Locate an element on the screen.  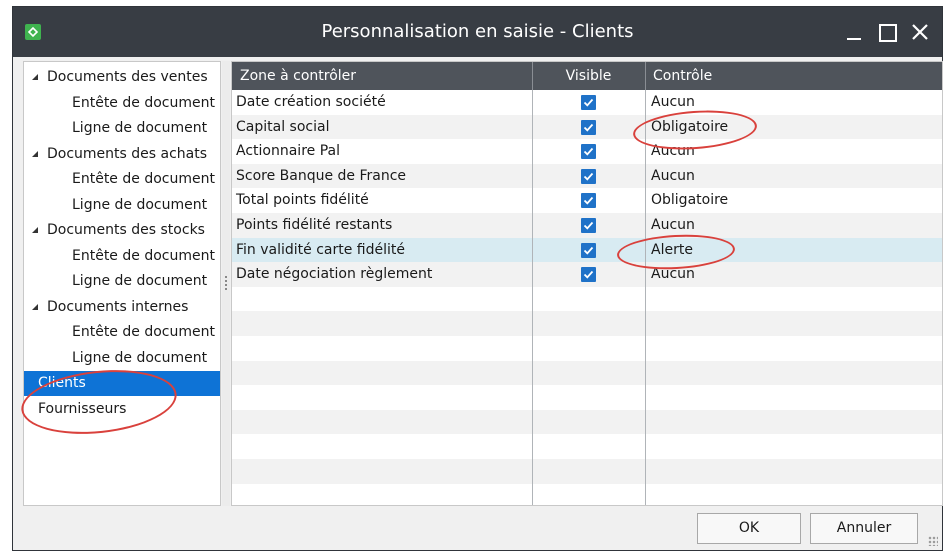
table-row: Date négociation règlement Aucun is located at coordinates (587, 274).